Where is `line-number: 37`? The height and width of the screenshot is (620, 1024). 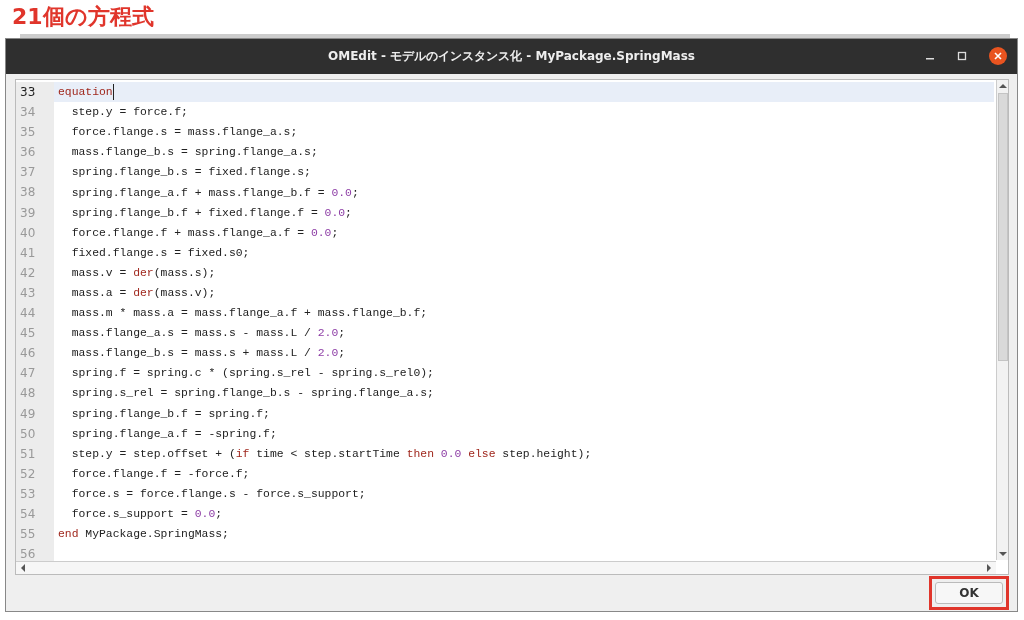 line-number: 37 is located at coordinates (35, 172).